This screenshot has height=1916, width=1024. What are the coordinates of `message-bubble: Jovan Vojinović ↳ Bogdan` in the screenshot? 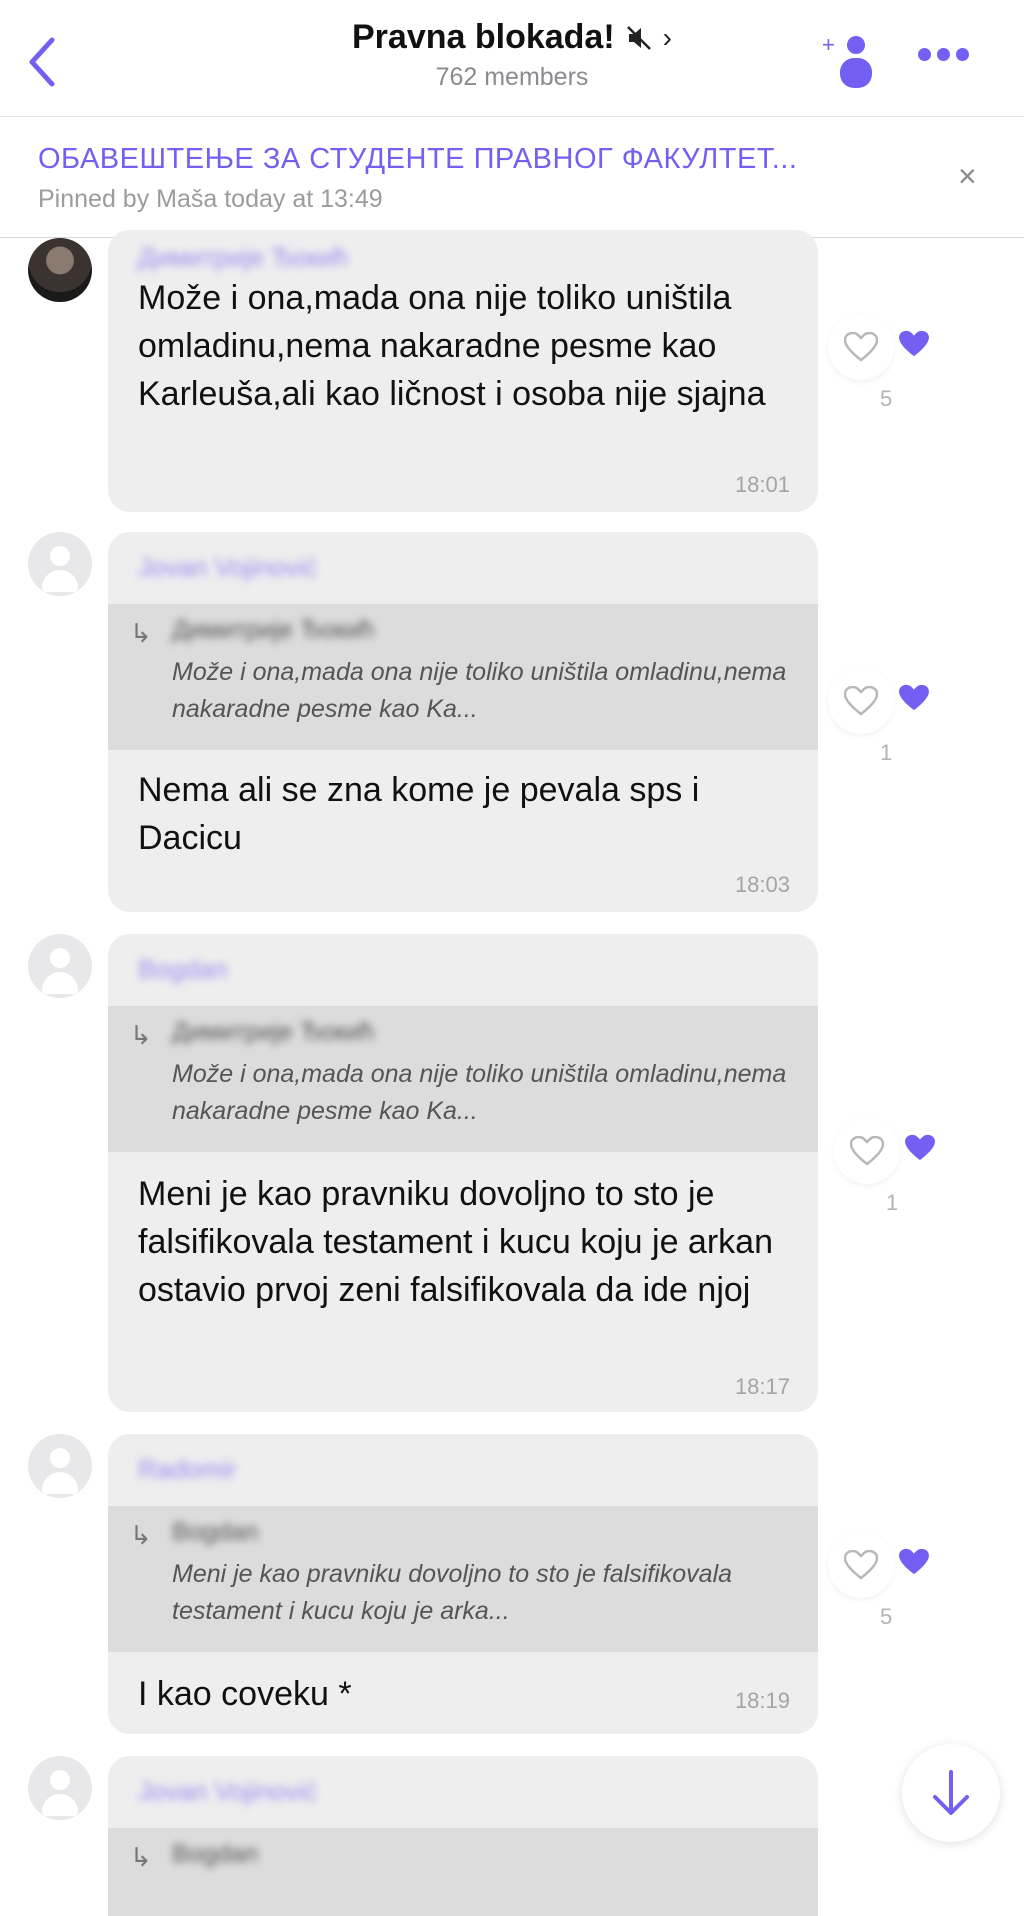 It's located at (463, 1836).